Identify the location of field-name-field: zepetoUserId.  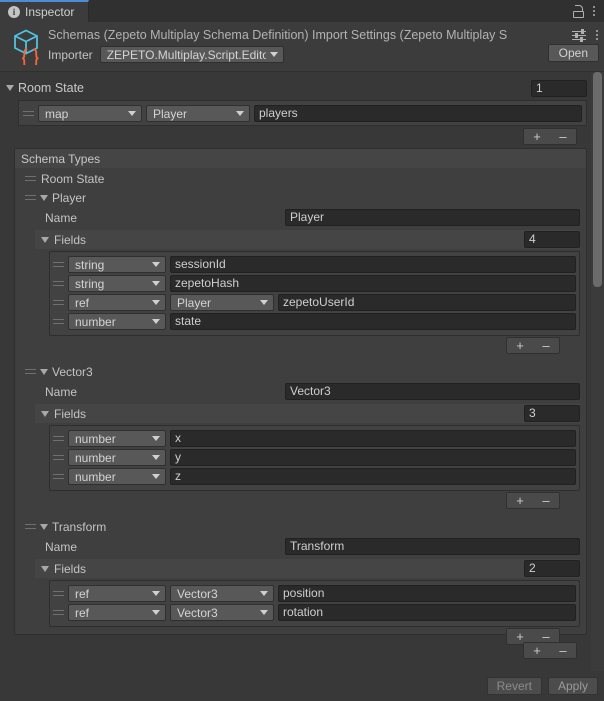
(427, 302).